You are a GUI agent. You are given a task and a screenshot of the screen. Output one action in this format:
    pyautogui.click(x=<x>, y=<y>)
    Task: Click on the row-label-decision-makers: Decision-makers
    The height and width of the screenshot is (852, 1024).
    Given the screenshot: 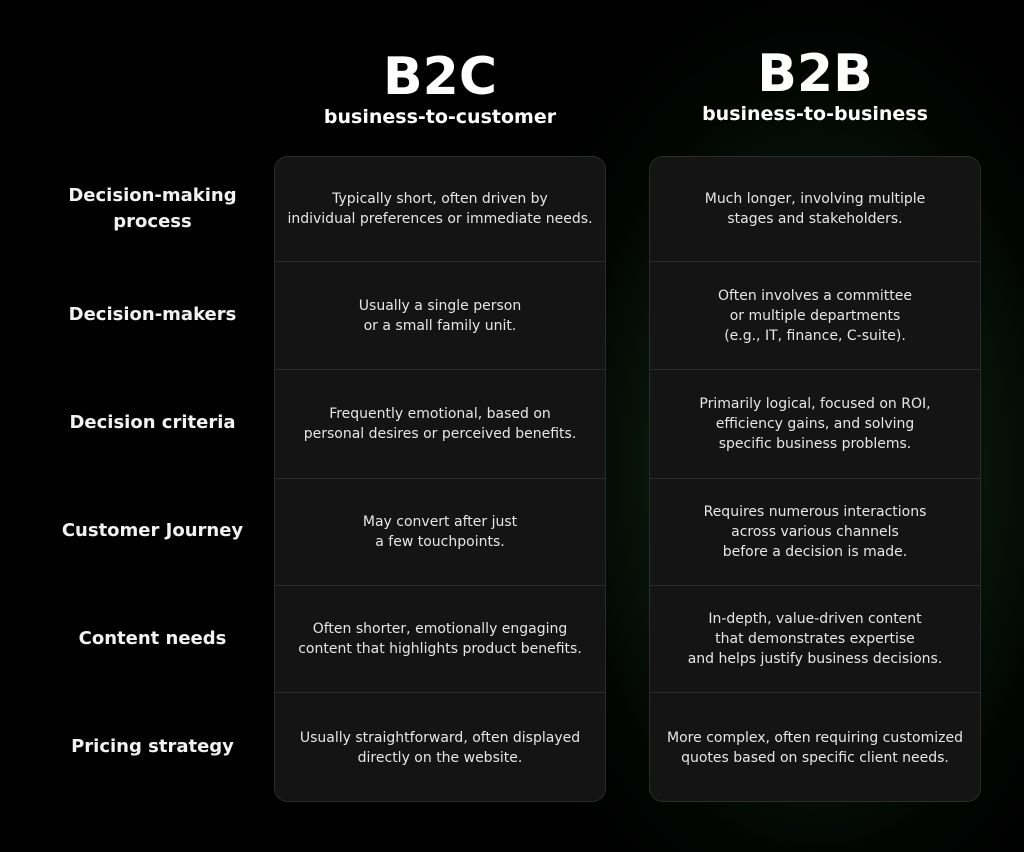 What is the action you would take?
    pyautogui.click(x=152, y=314)
    